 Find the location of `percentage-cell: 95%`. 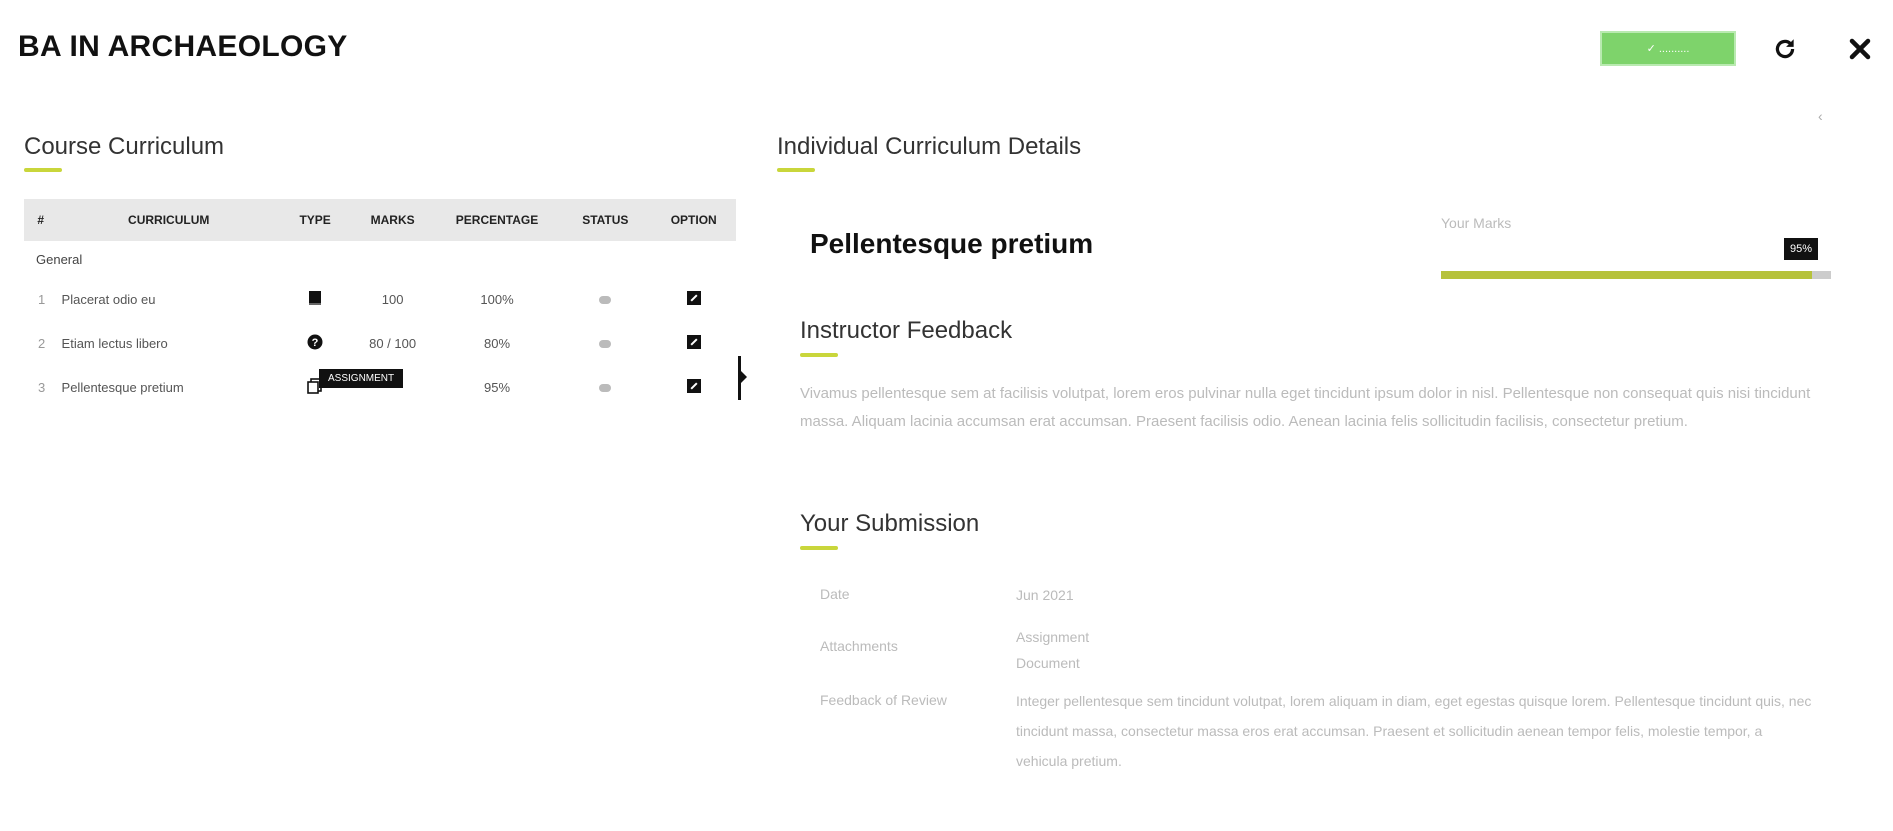

percentage-cell: 95% is located at coordinates (497, 387).